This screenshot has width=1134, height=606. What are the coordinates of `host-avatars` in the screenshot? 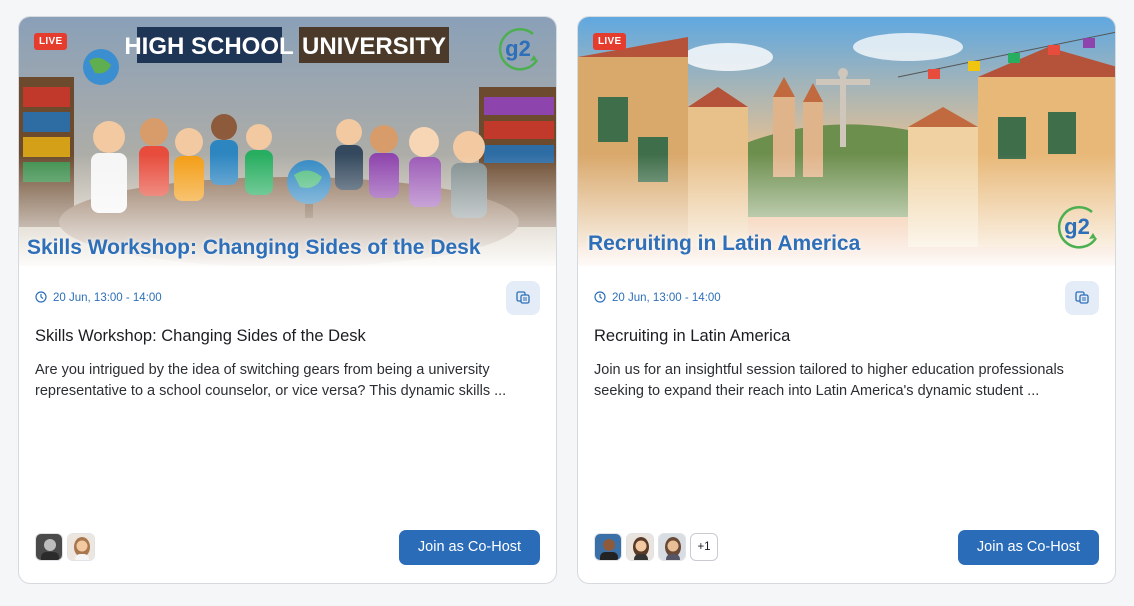 It's located at (65, 547).